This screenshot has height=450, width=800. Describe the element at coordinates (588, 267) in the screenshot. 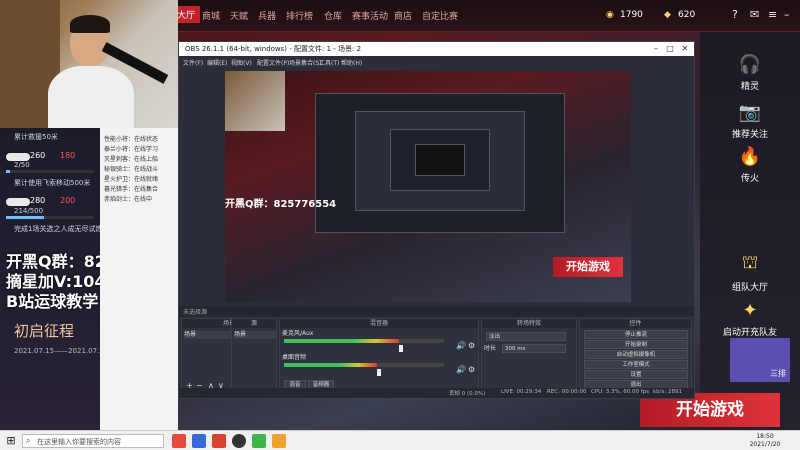

I see `preview-start-game: 开始游戏` at that location.